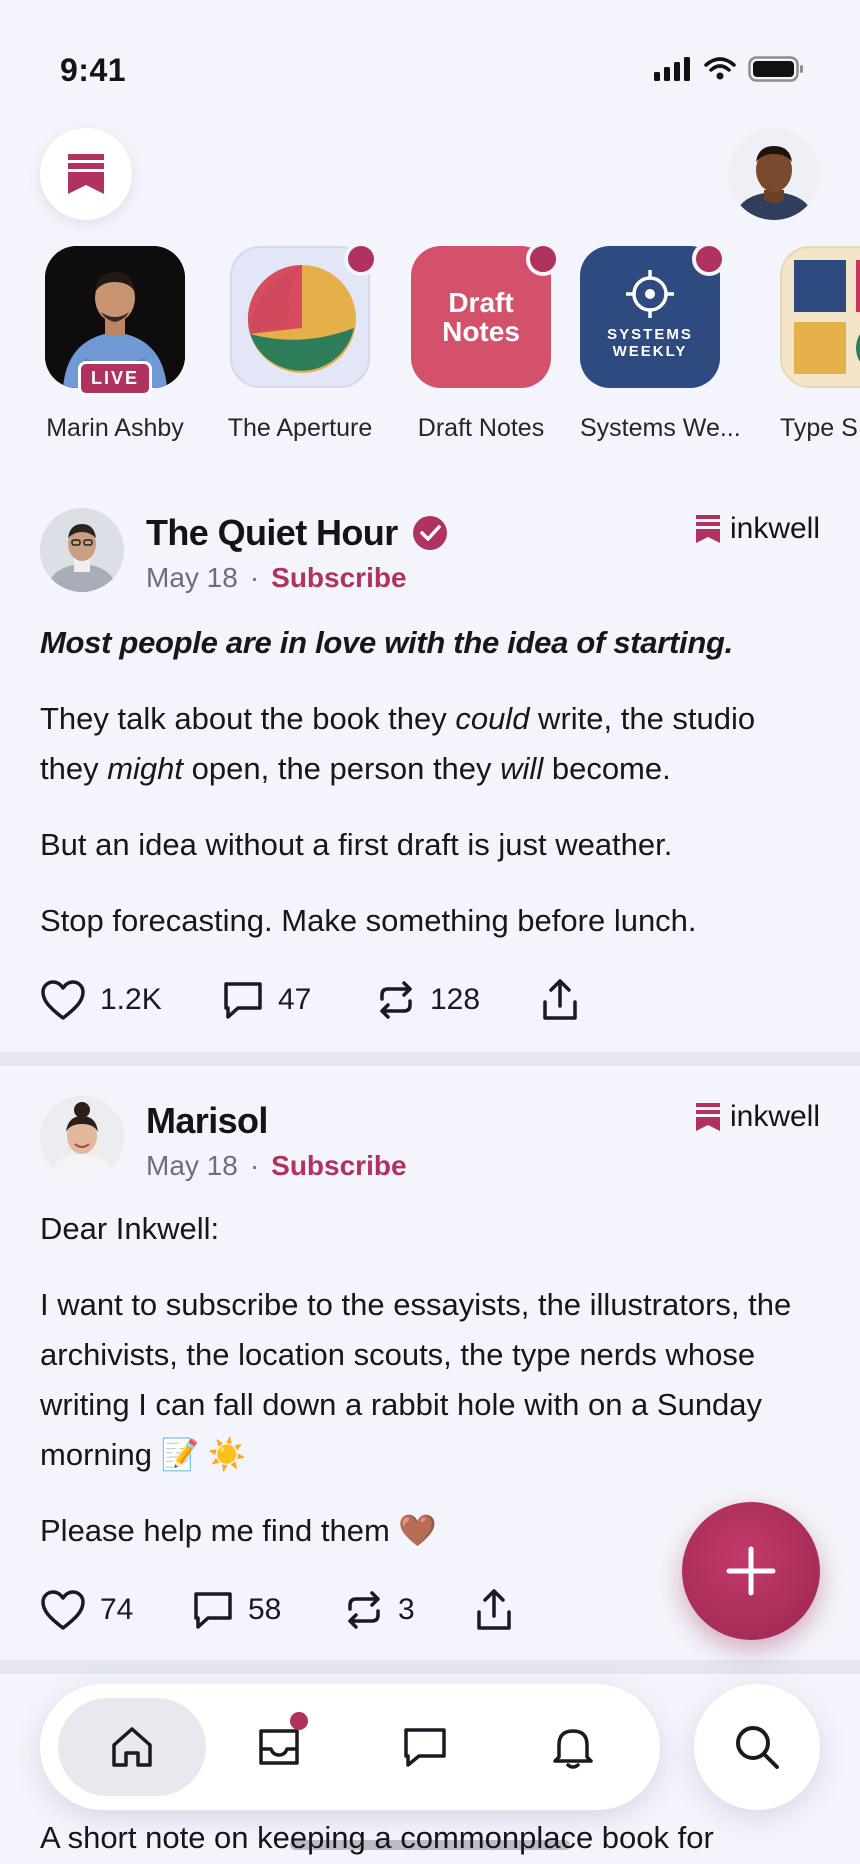 This screenshot has height=1864, width=860. I want to click on verified-badge-icon, so click(429, 533).